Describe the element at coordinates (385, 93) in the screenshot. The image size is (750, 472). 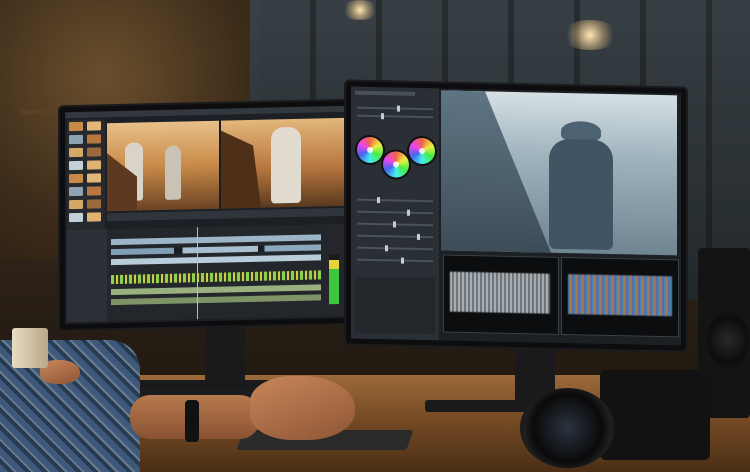
I see `panel-header` at that location.